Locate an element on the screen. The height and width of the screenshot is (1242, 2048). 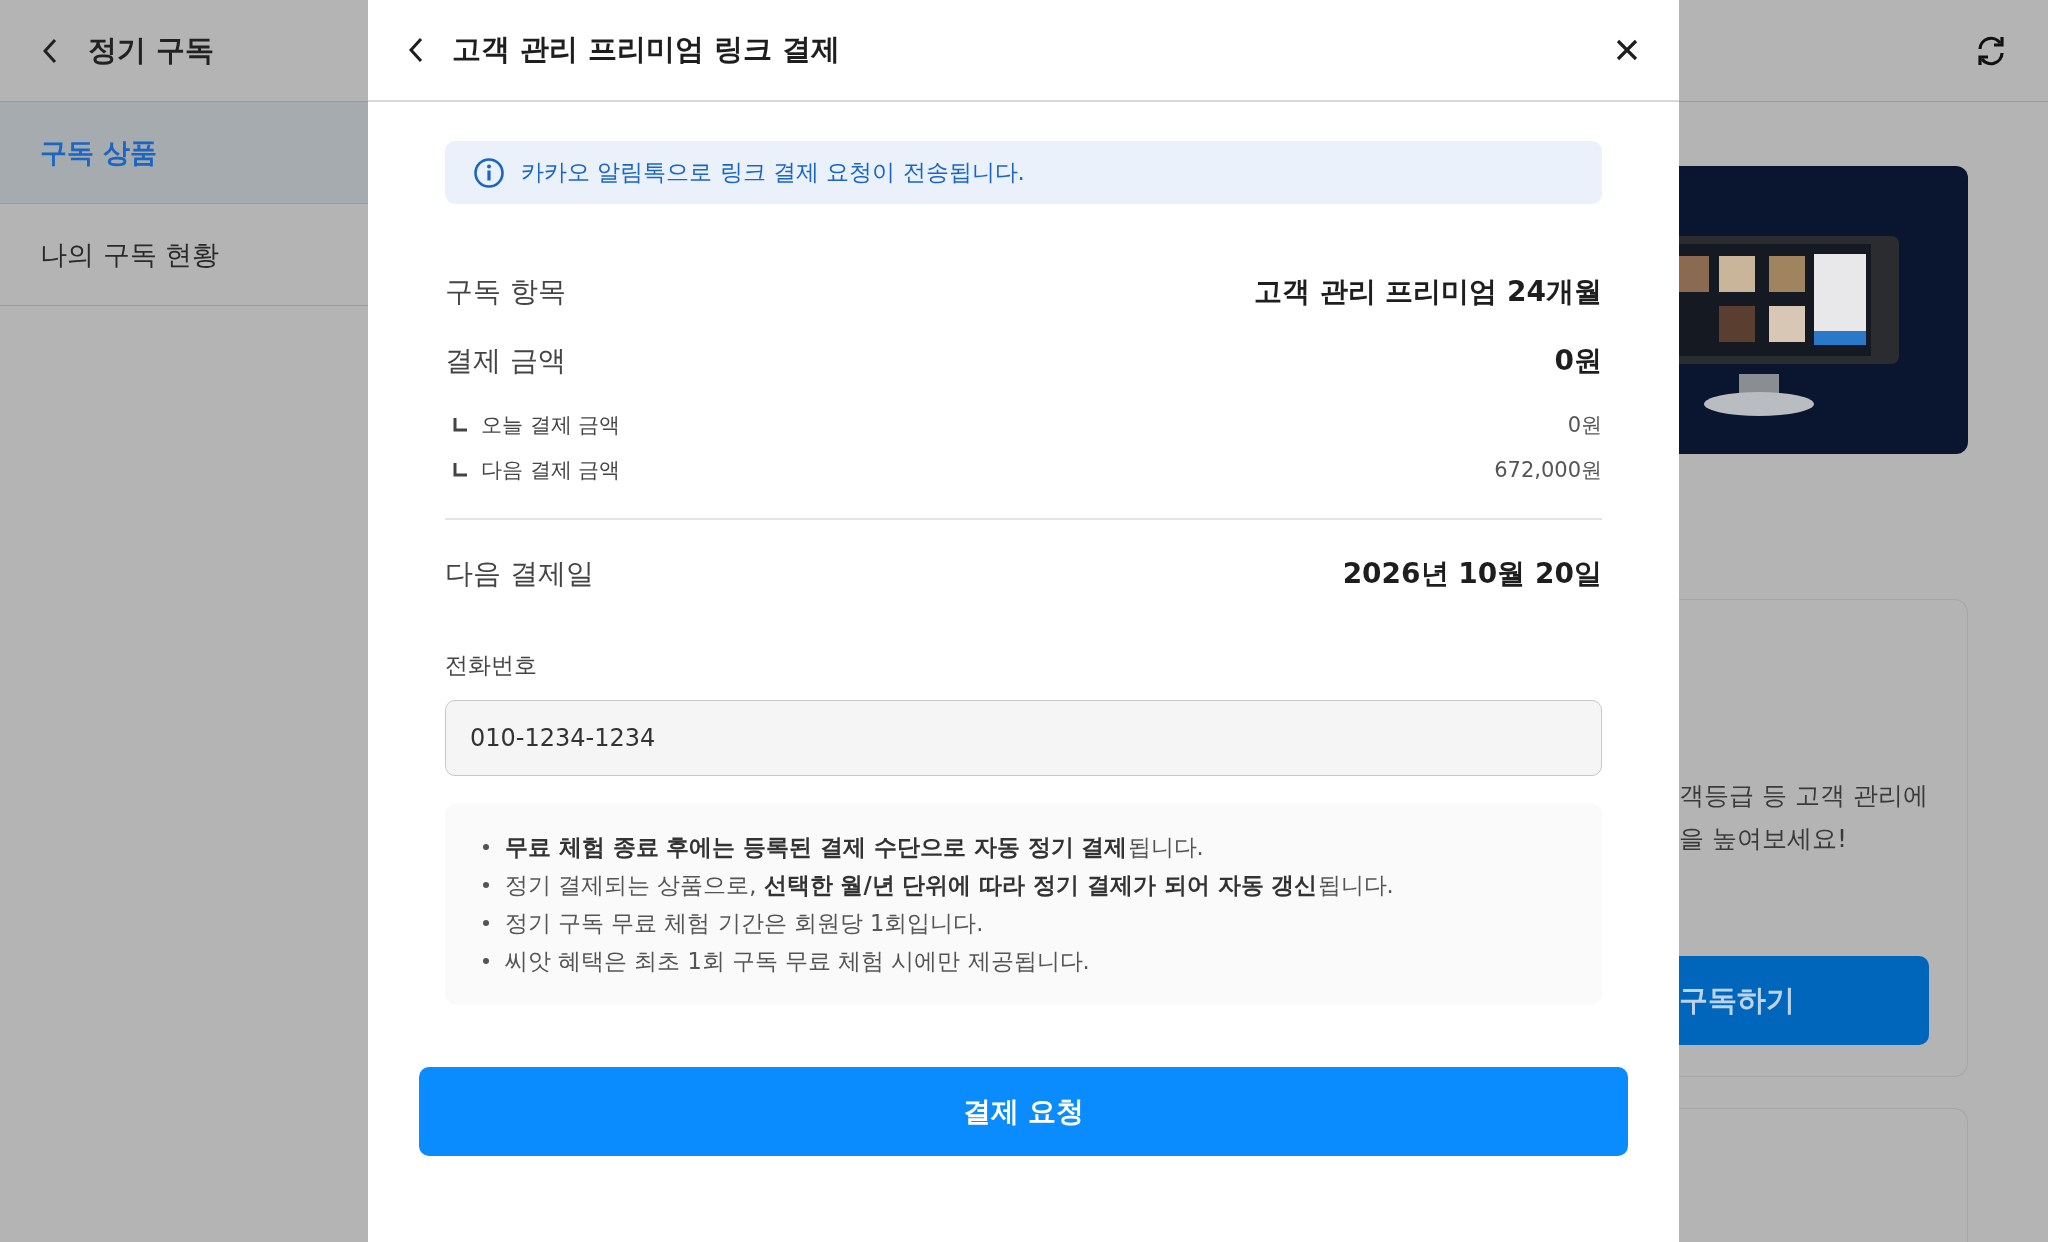
sidebar-item: 구독 상품 is located at coordinates (184, 153).